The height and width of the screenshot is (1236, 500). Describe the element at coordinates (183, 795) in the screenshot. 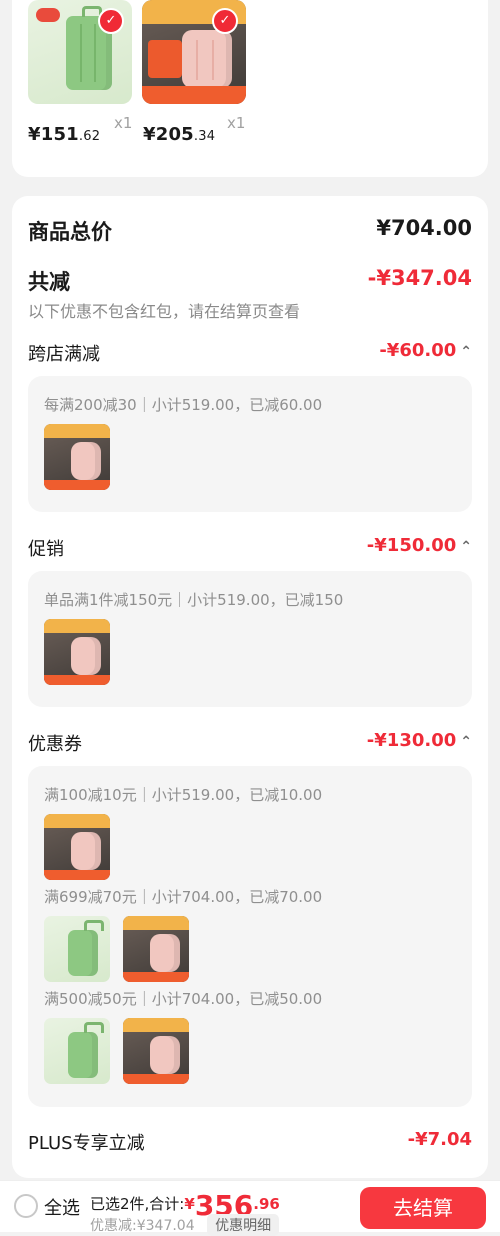

I see `rule-text: 满100减10元｜小计519.00，已减10.00` at that location.